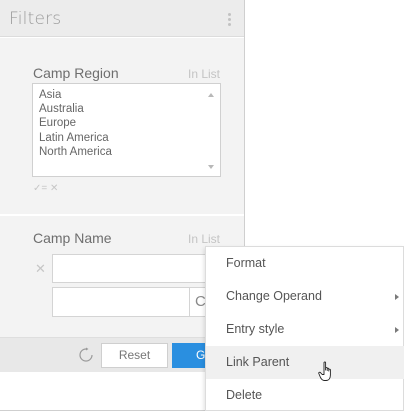 The width and height of the screenshot is (404, 411). I want to click on camp-name-search-input, so click(121, 302).